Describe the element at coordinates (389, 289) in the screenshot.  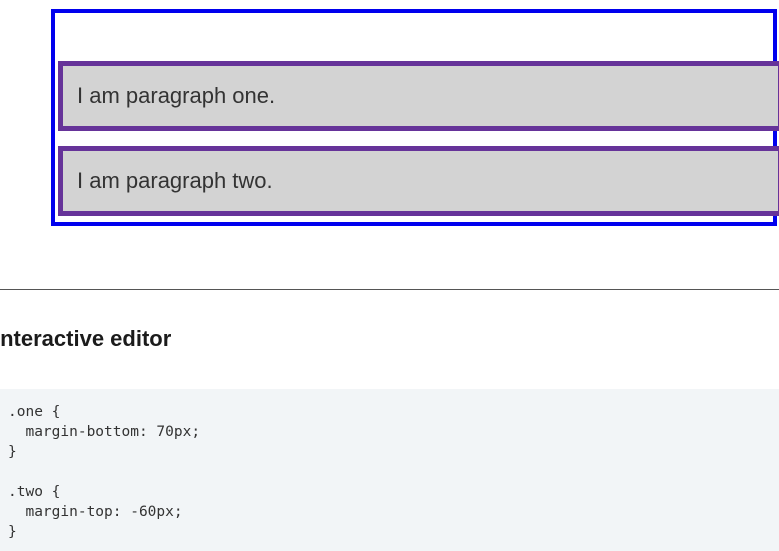
I see `section-divider` at that location.